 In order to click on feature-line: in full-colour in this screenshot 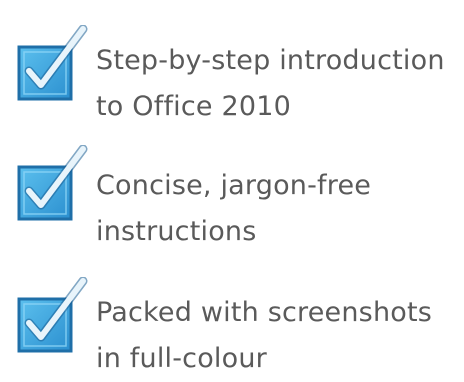, I will do `click(181, 358)`.